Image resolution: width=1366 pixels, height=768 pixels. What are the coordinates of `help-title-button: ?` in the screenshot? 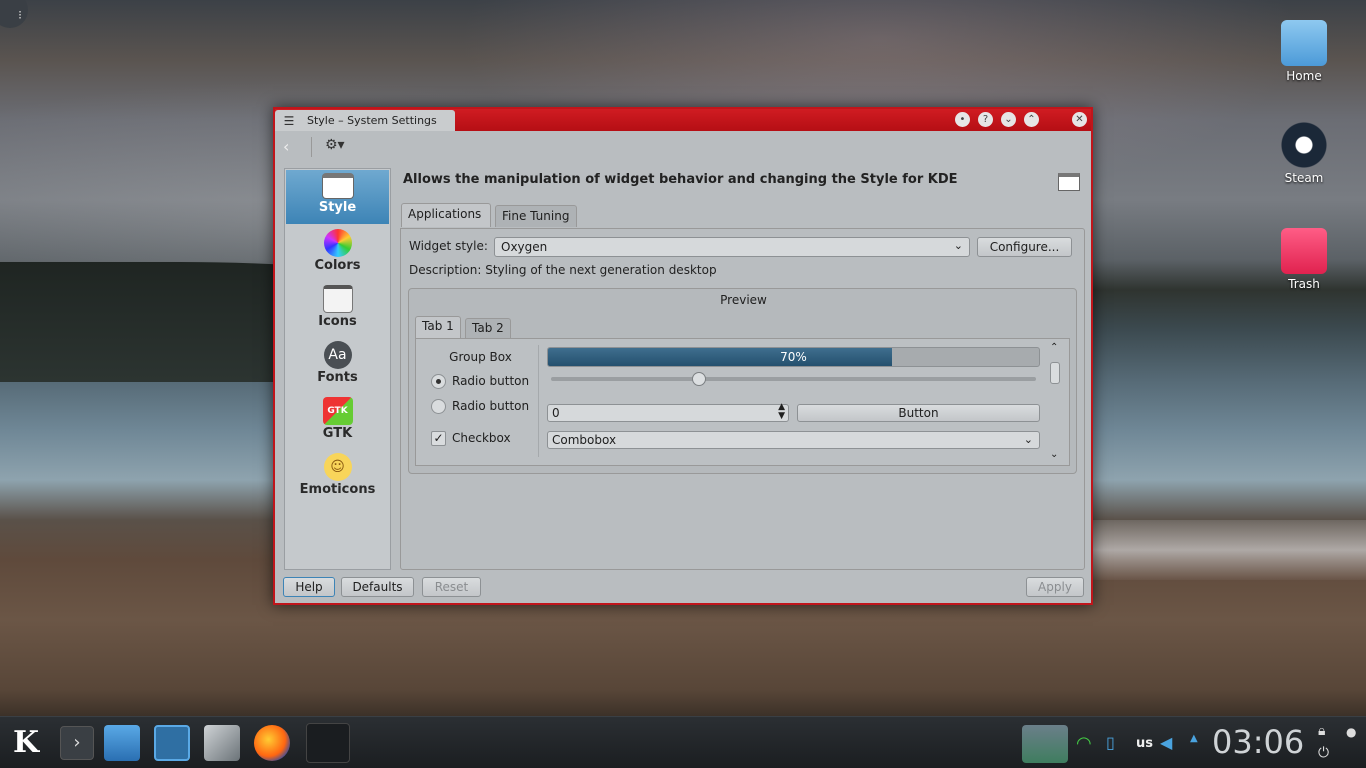 It's located at (985, 119).